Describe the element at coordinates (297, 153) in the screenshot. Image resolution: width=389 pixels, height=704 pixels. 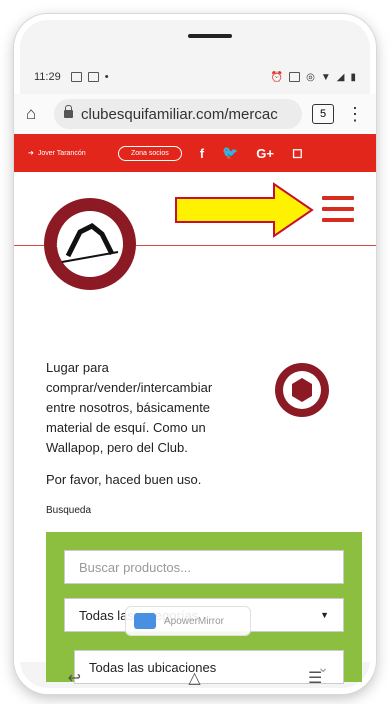
I see `instagram-icon: ◻` at that location.